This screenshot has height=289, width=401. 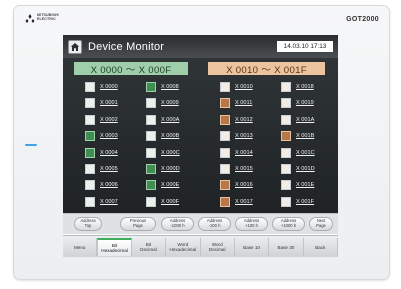 What do you see at coordinates (109, 202) in the screenshot?
I see `bit-address-label: X 0007` at bounding box center [109, 202].